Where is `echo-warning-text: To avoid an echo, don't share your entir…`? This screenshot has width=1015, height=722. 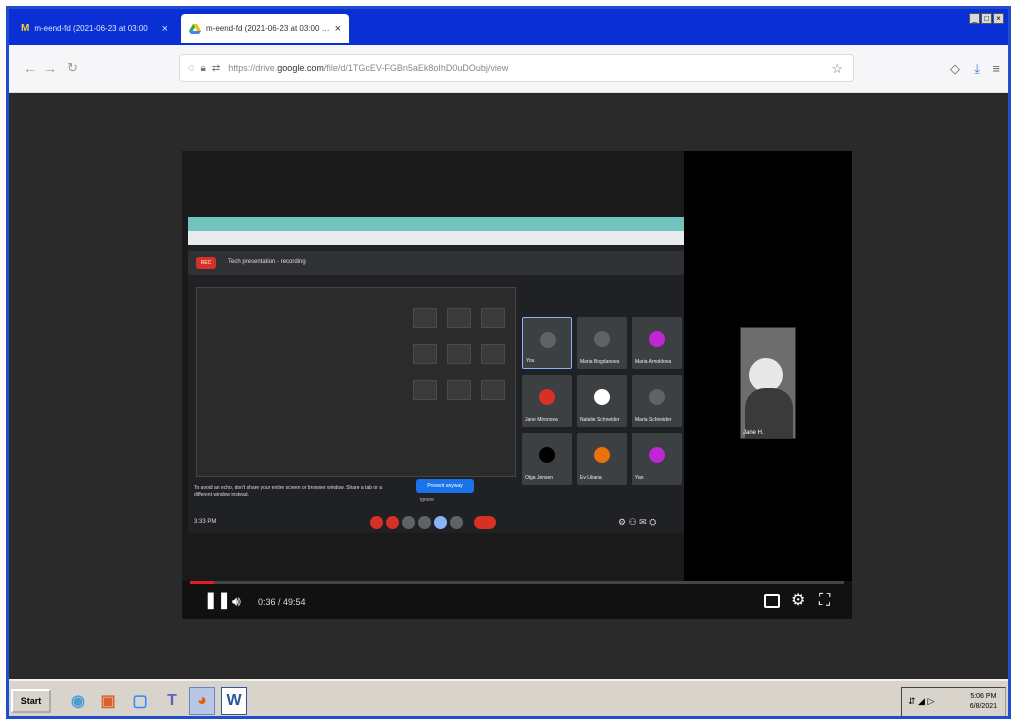 echo-warning-text: To avoid an echo, don't share your entir… is located at coordinates (288, 491).